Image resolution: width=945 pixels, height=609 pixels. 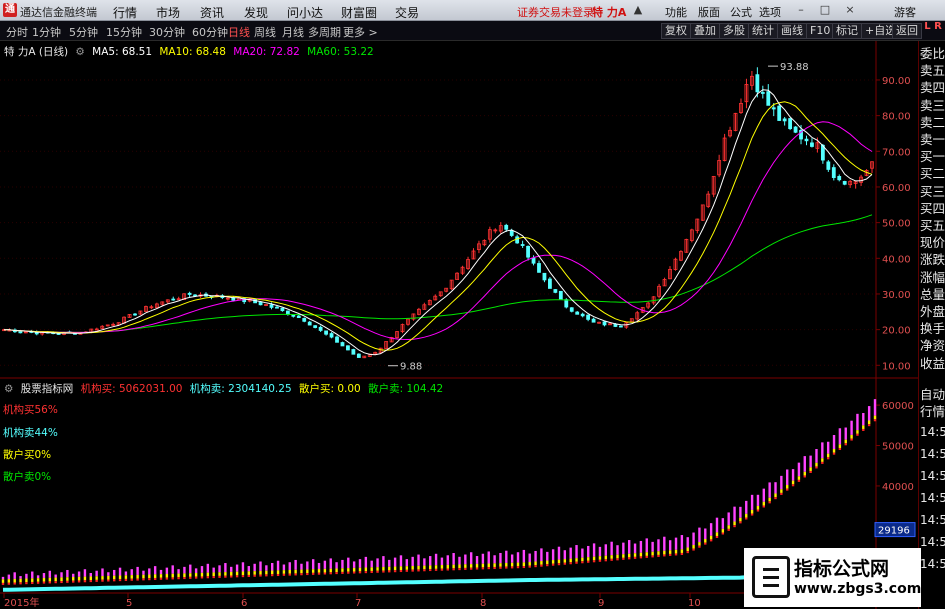 What do you see at coordinates (676, 12) in the screenshot?
I see `menu-function: 功能` at bounding box center [676, 12].